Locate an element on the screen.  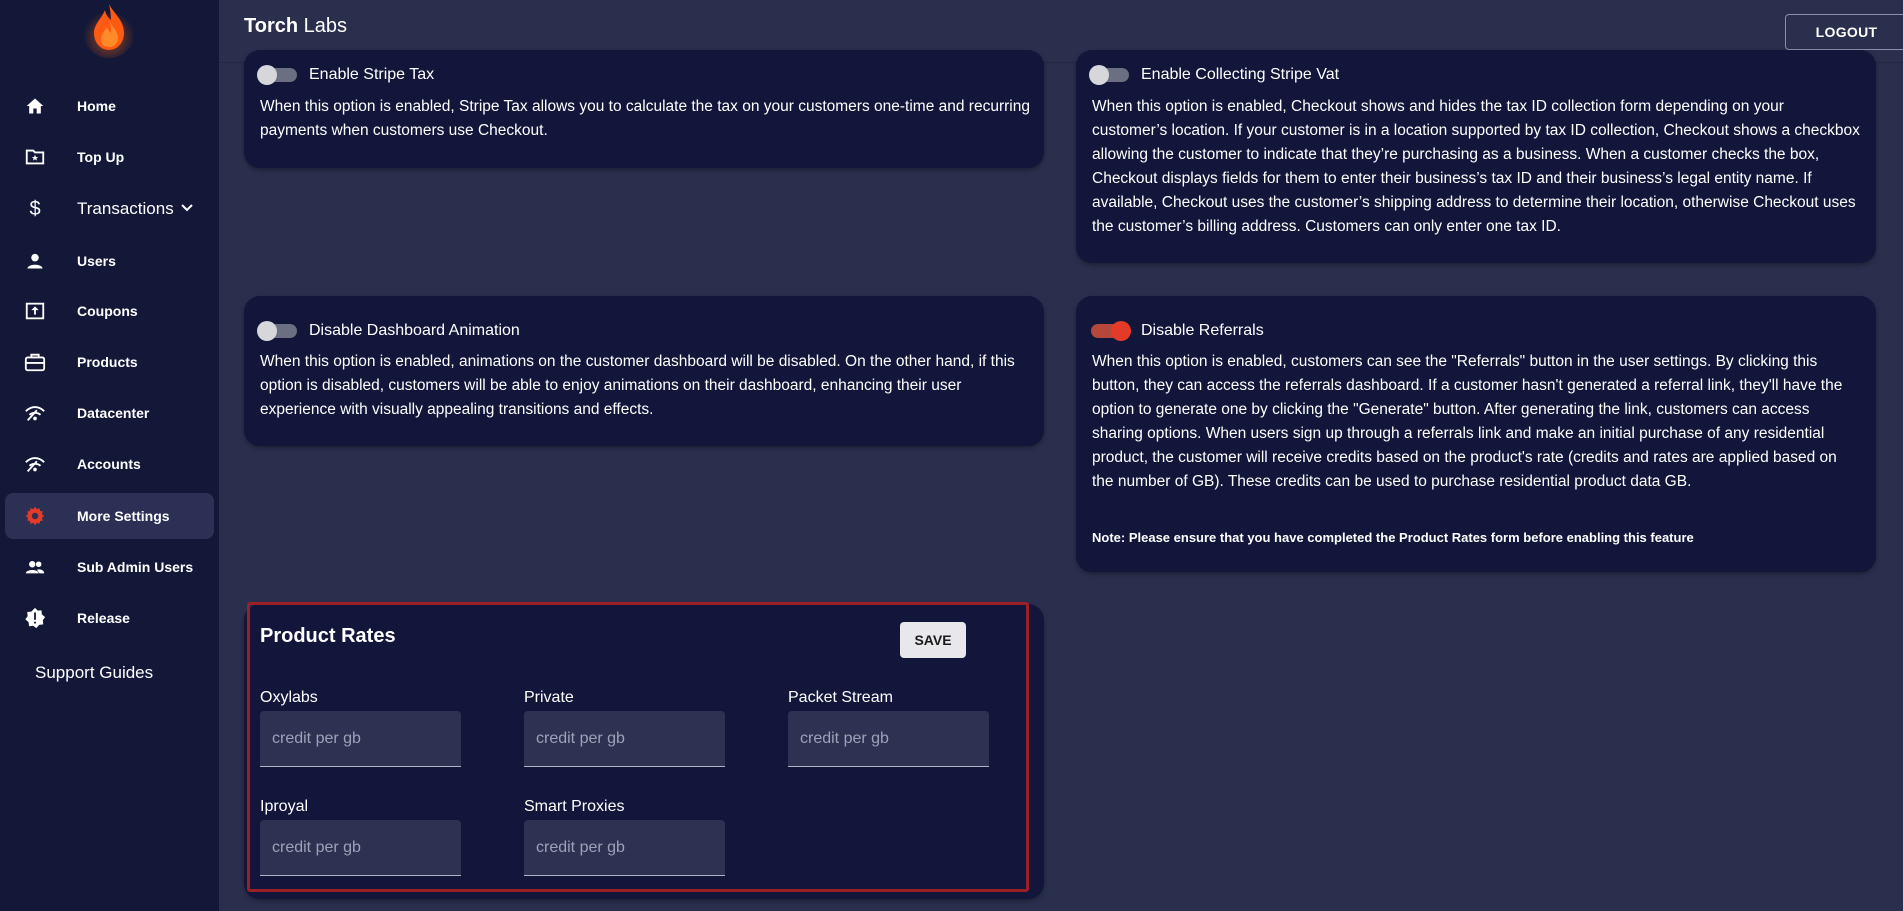
stripe-tax-label: Enable Stripe Tax is located at coordinates (372, 74).